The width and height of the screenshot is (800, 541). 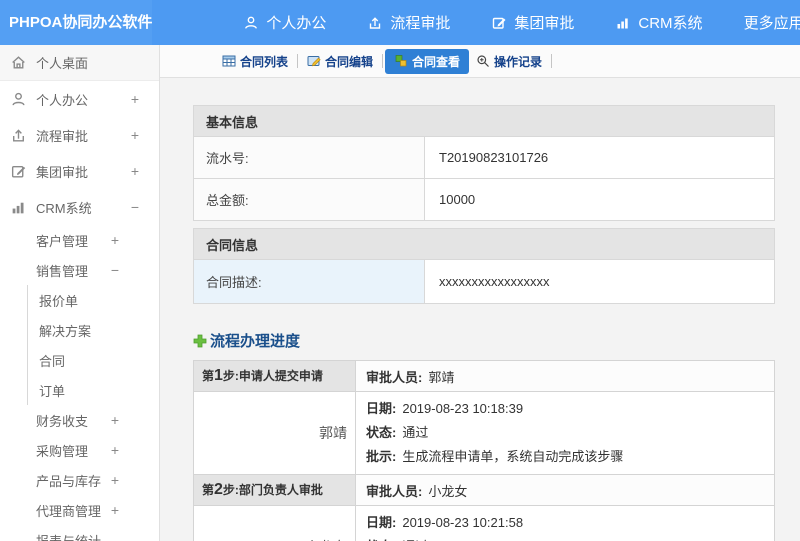 I want to click on sidebar-item-purchase-mgmt: 采购管理 +, so click(x=79, y=450).